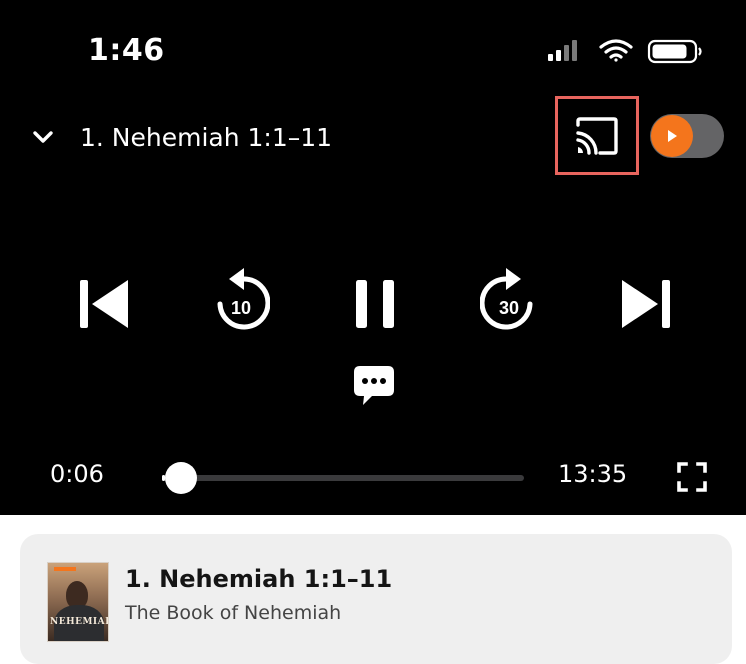 The height and width of the screenshot is (664, 746). I want to click on progress-scrubber, so click(180, 478).